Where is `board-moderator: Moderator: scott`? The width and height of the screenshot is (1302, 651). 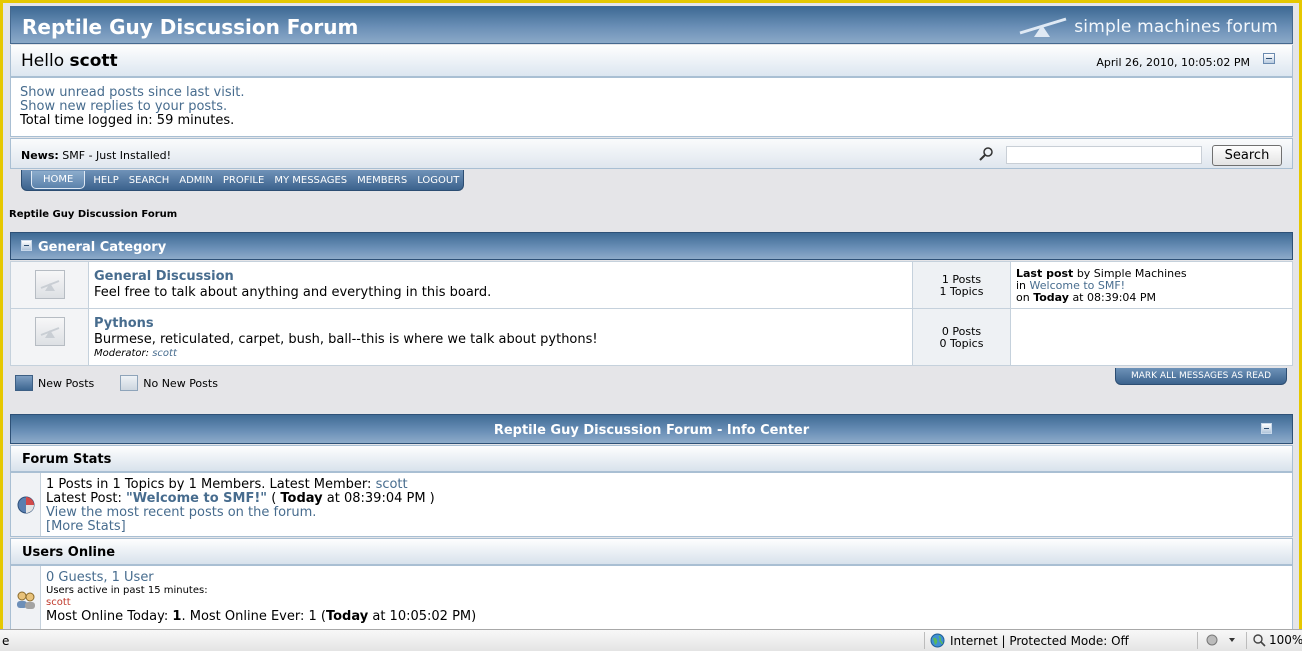 board-moderator: Moderator: scott is located at coordinates (500, 353).